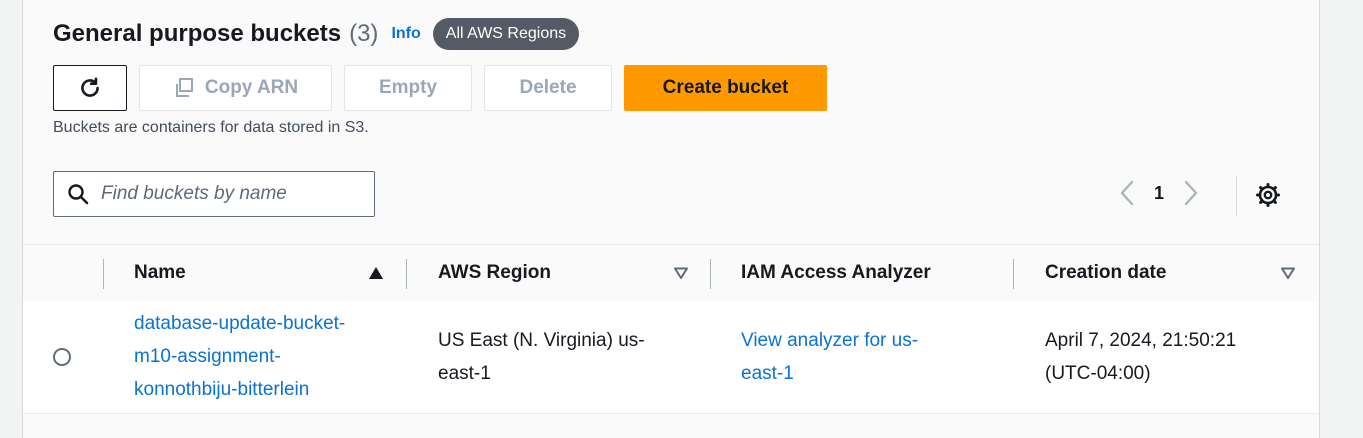  Describe the element at coordinates (1127, 193) in the screenshot. I see `chevron-left-icon` at that location.